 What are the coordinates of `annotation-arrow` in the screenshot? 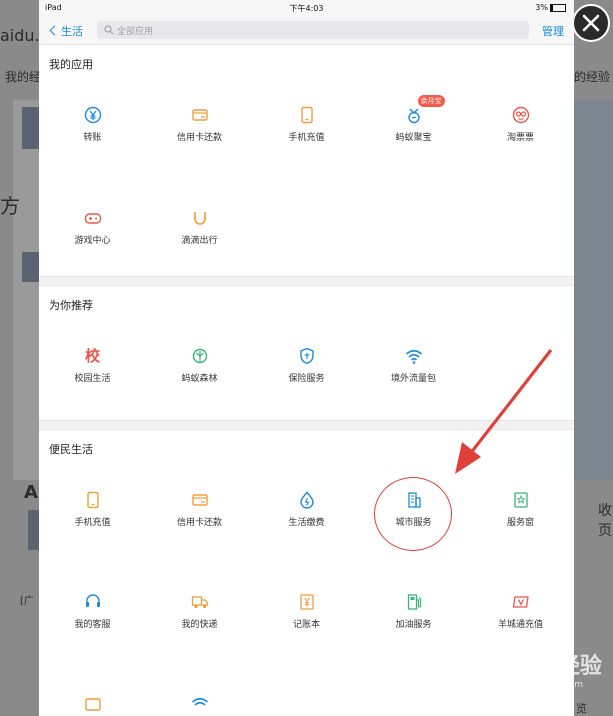 It's located at (504, 411).